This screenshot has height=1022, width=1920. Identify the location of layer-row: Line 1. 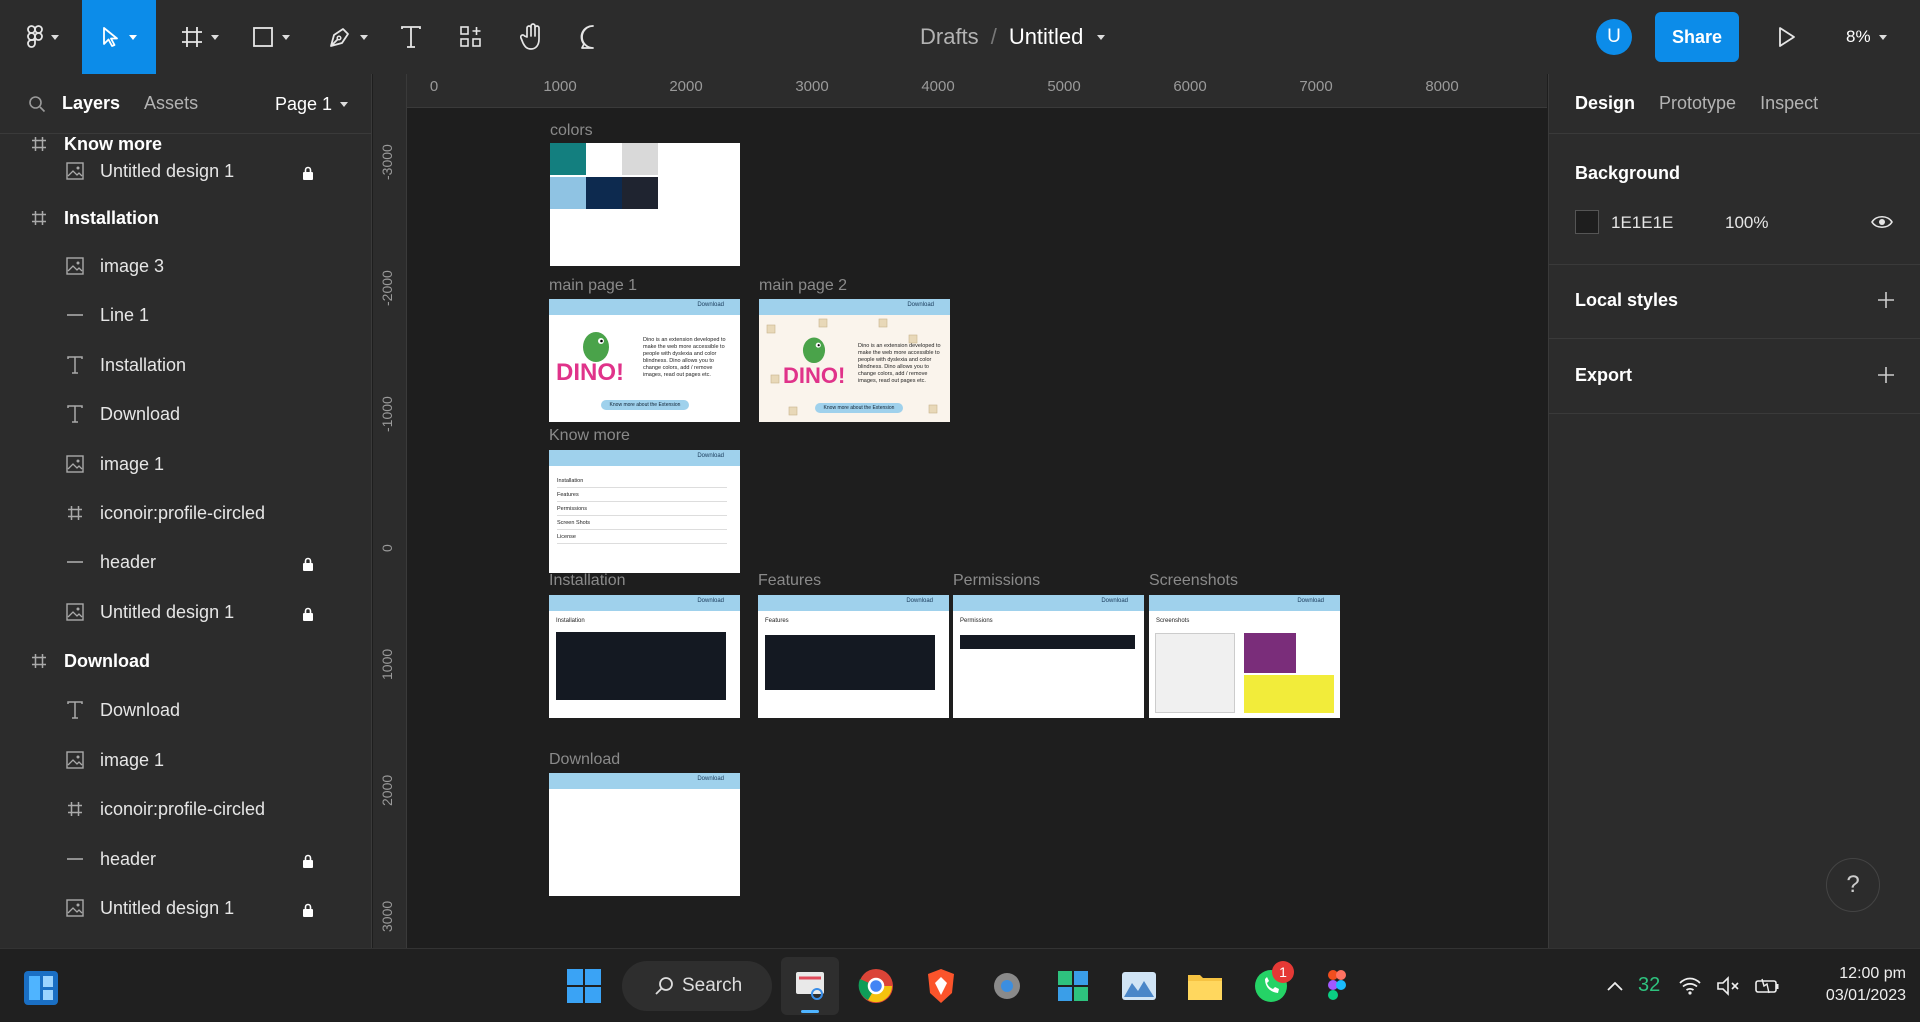
(185, 315).